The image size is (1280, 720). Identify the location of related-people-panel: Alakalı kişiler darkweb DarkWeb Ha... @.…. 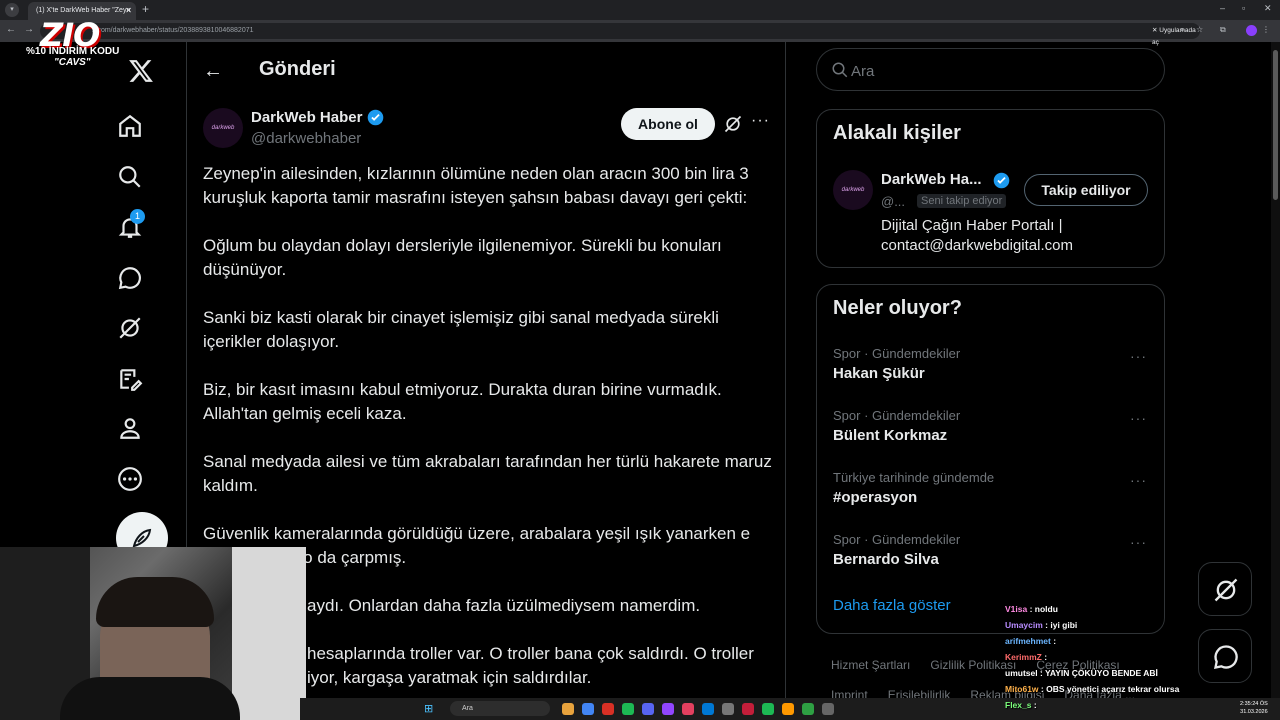
(990, 188).